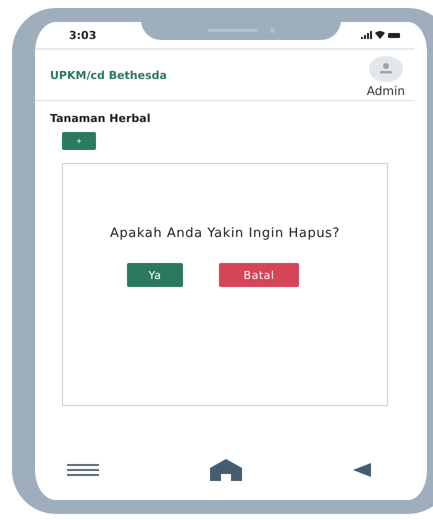 This screenshot has width=433, height=520. Describe the element at coordinates (83, 470) in the screenshot. I see `menu-icon` at that location.